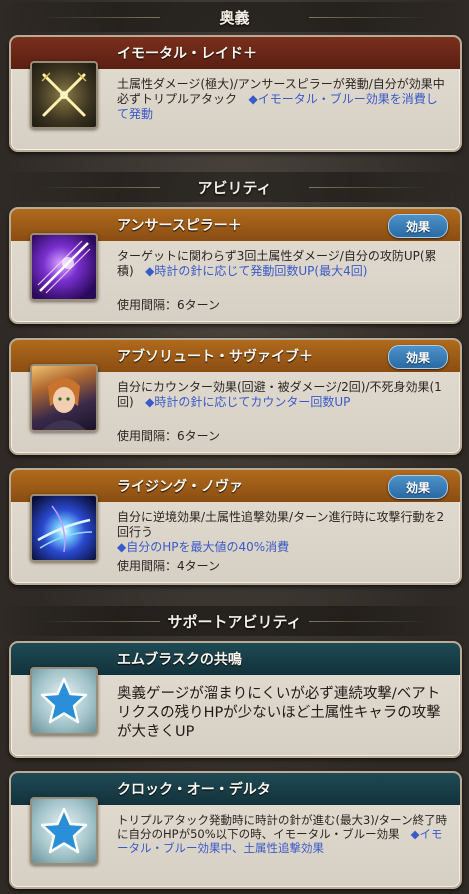 This screenshot has width=469, height=894. What do you see at coordinates (64, 95) in the screenshot?
I see `crossed-swords-icon` at bounding box center [64, 95].